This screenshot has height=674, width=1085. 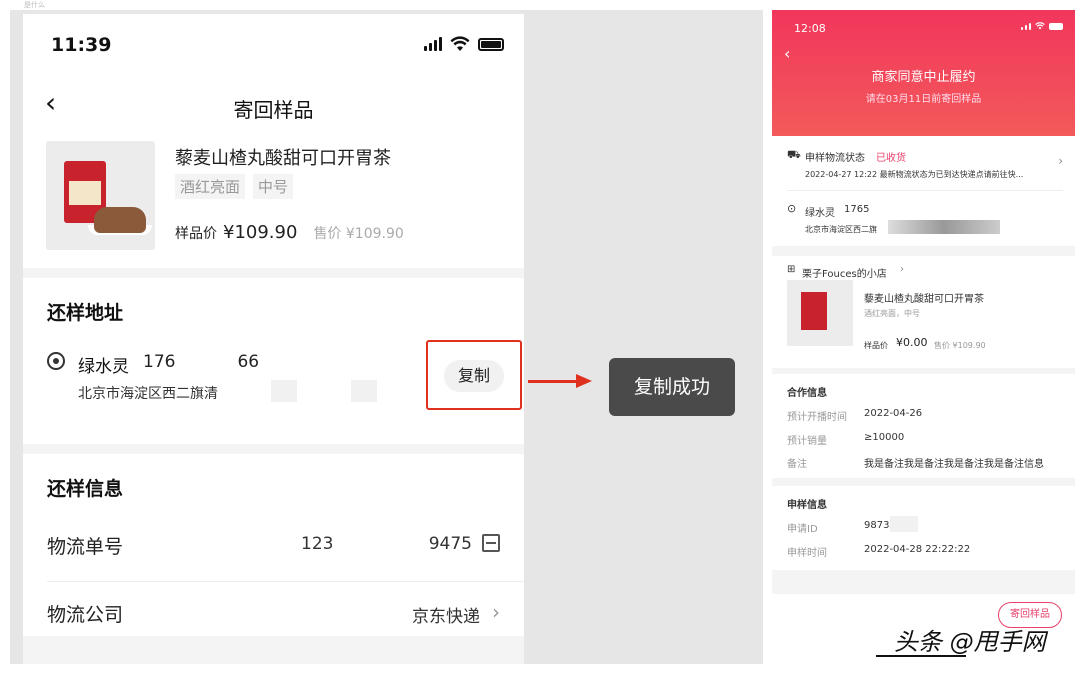 I want to click on row-label: 物流单号, so click(x=85, y=547).